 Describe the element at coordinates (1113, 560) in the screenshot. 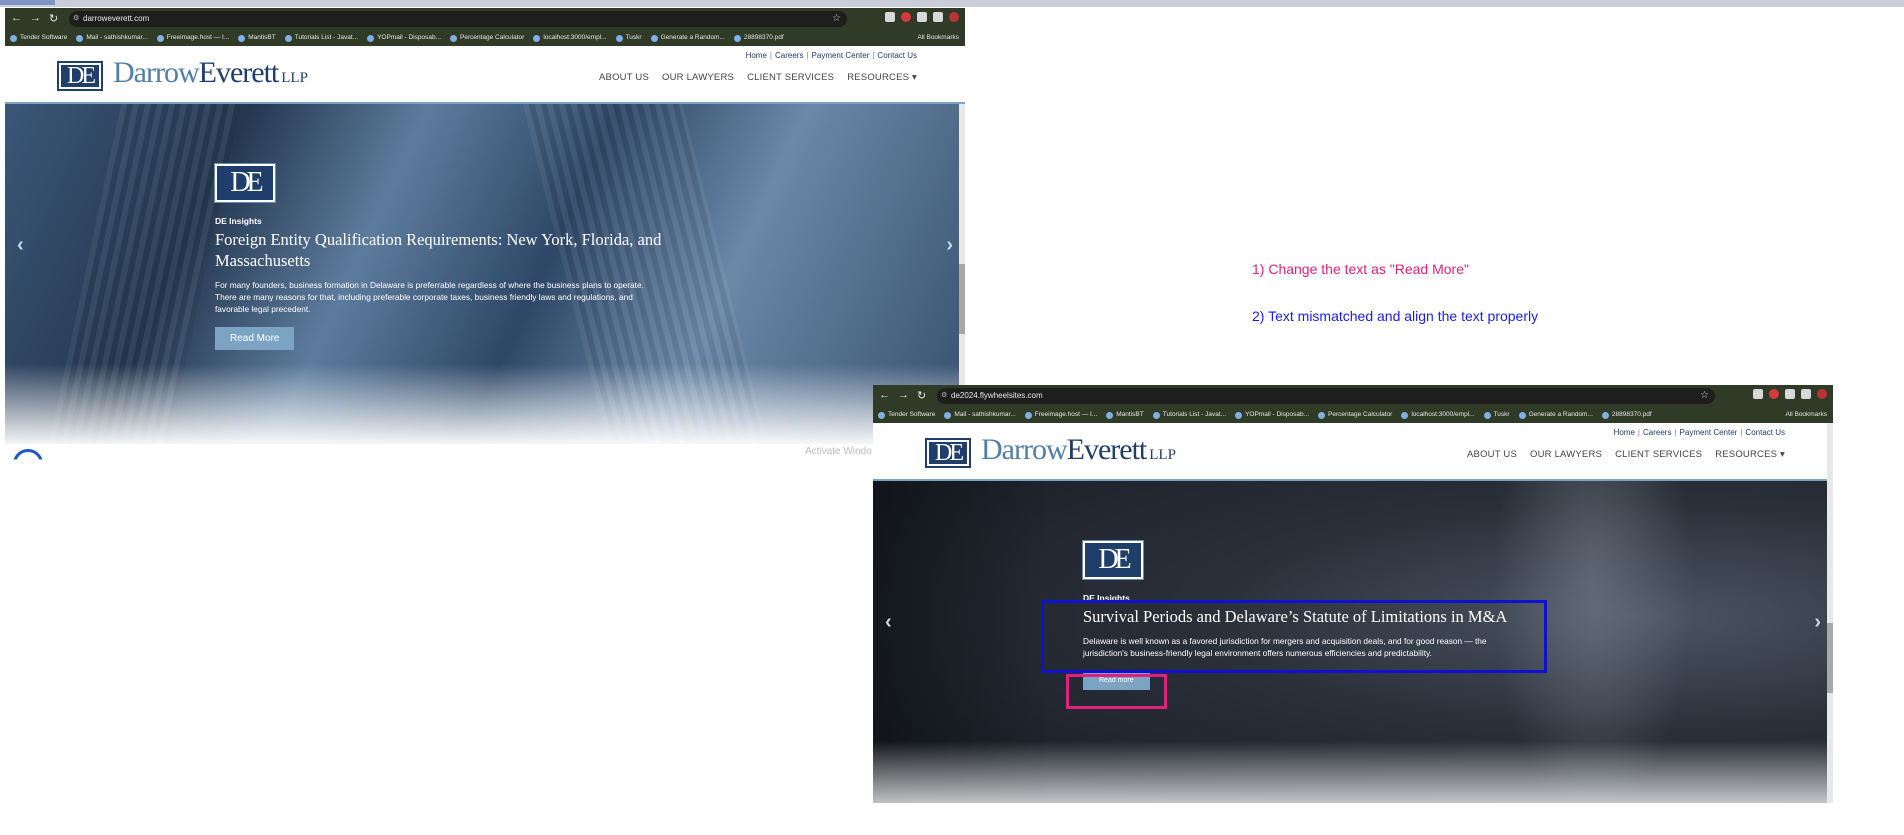

I see `insights-logo: DE` at that location.